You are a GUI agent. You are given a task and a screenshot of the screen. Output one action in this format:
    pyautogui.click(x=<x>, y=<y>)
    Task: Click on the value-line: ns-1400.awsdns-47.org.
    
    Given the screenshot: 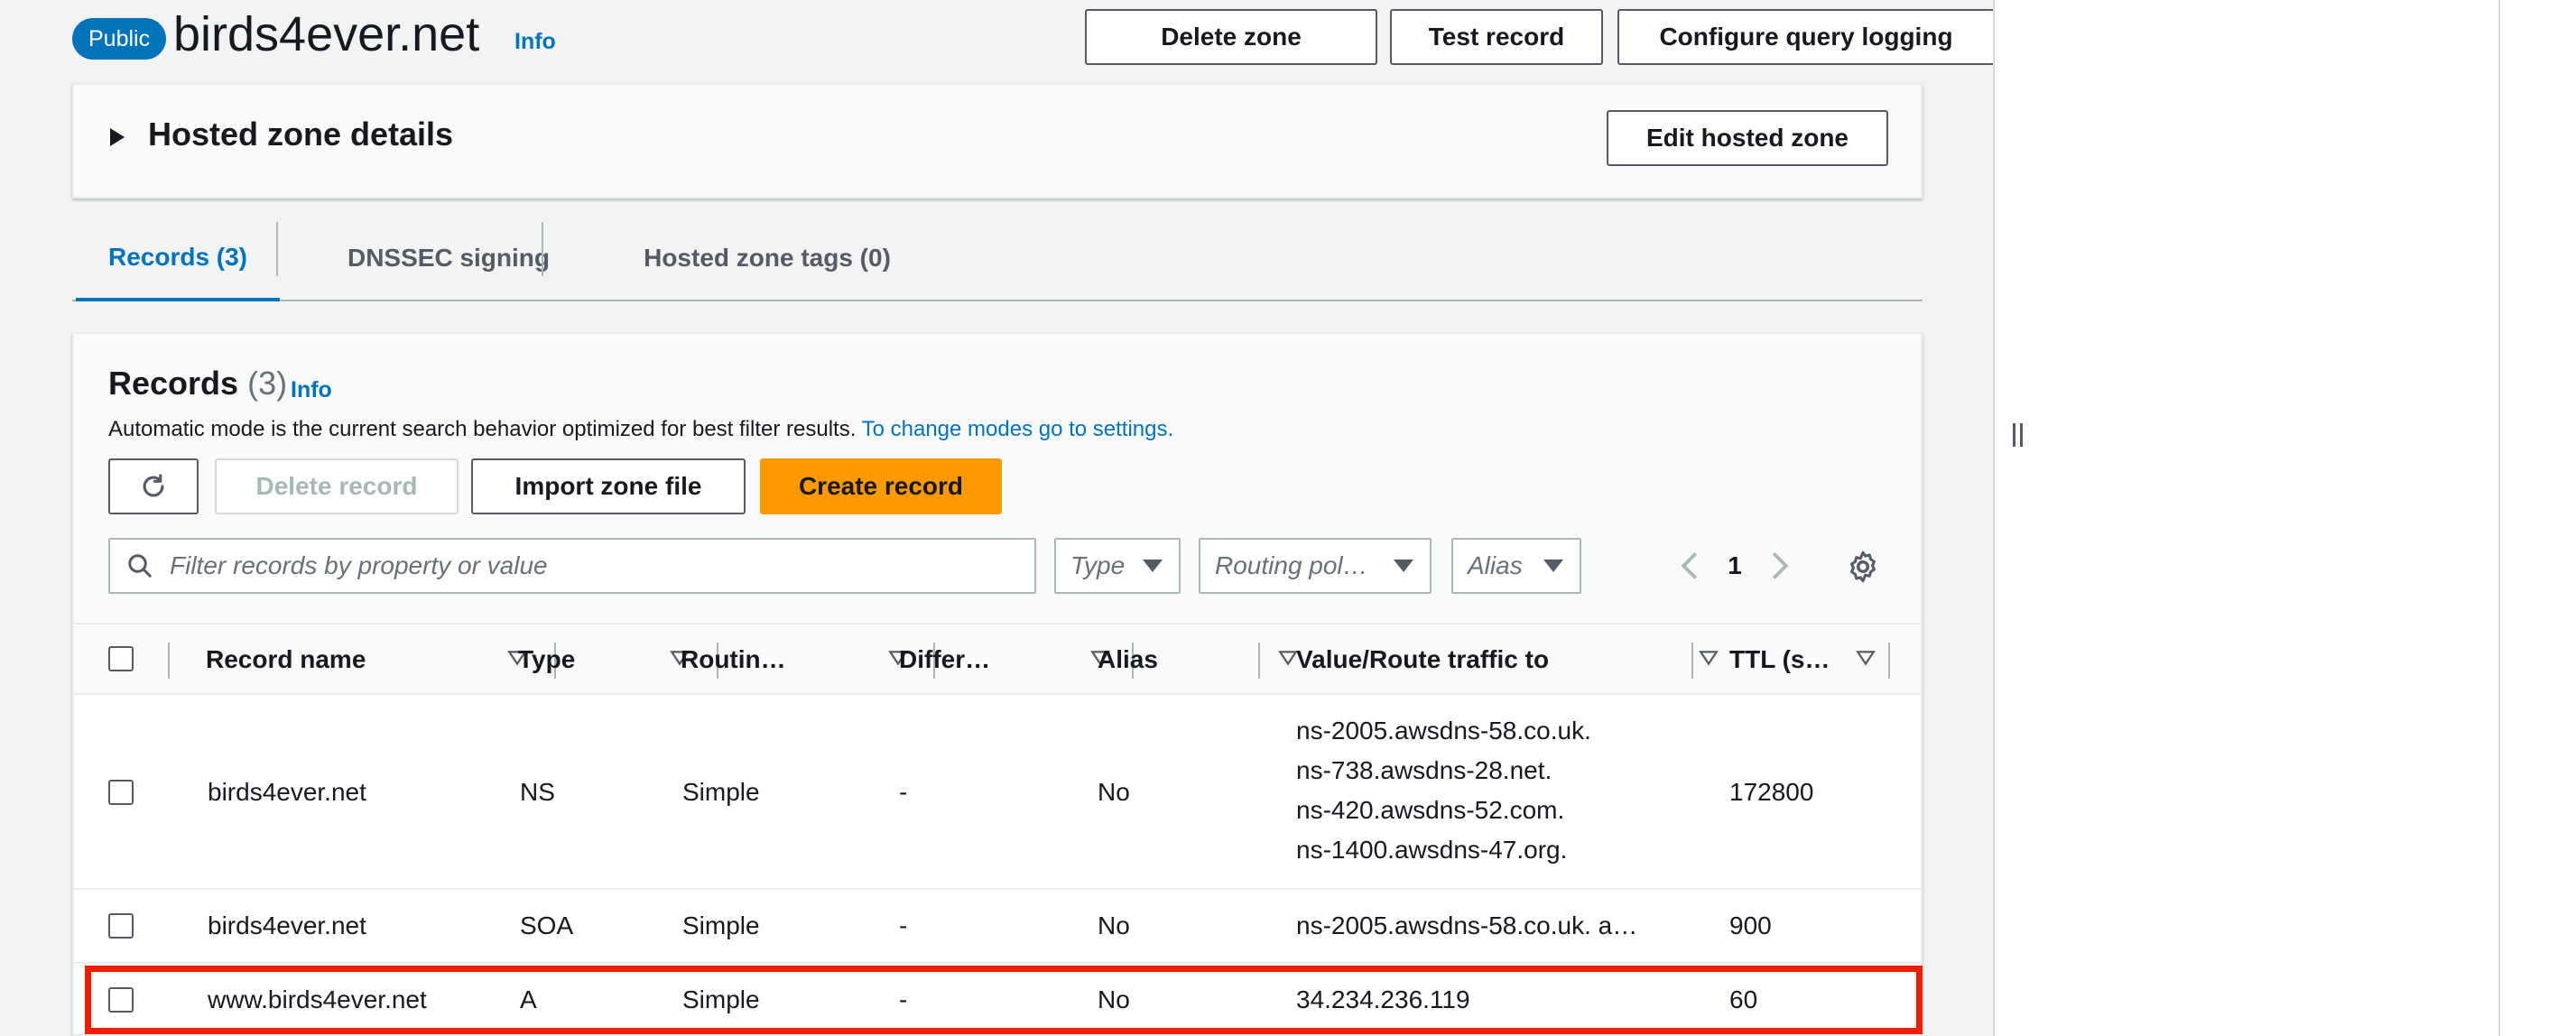 What is the action you would take?
    pyautogui.click(x=1432, y=850)
    